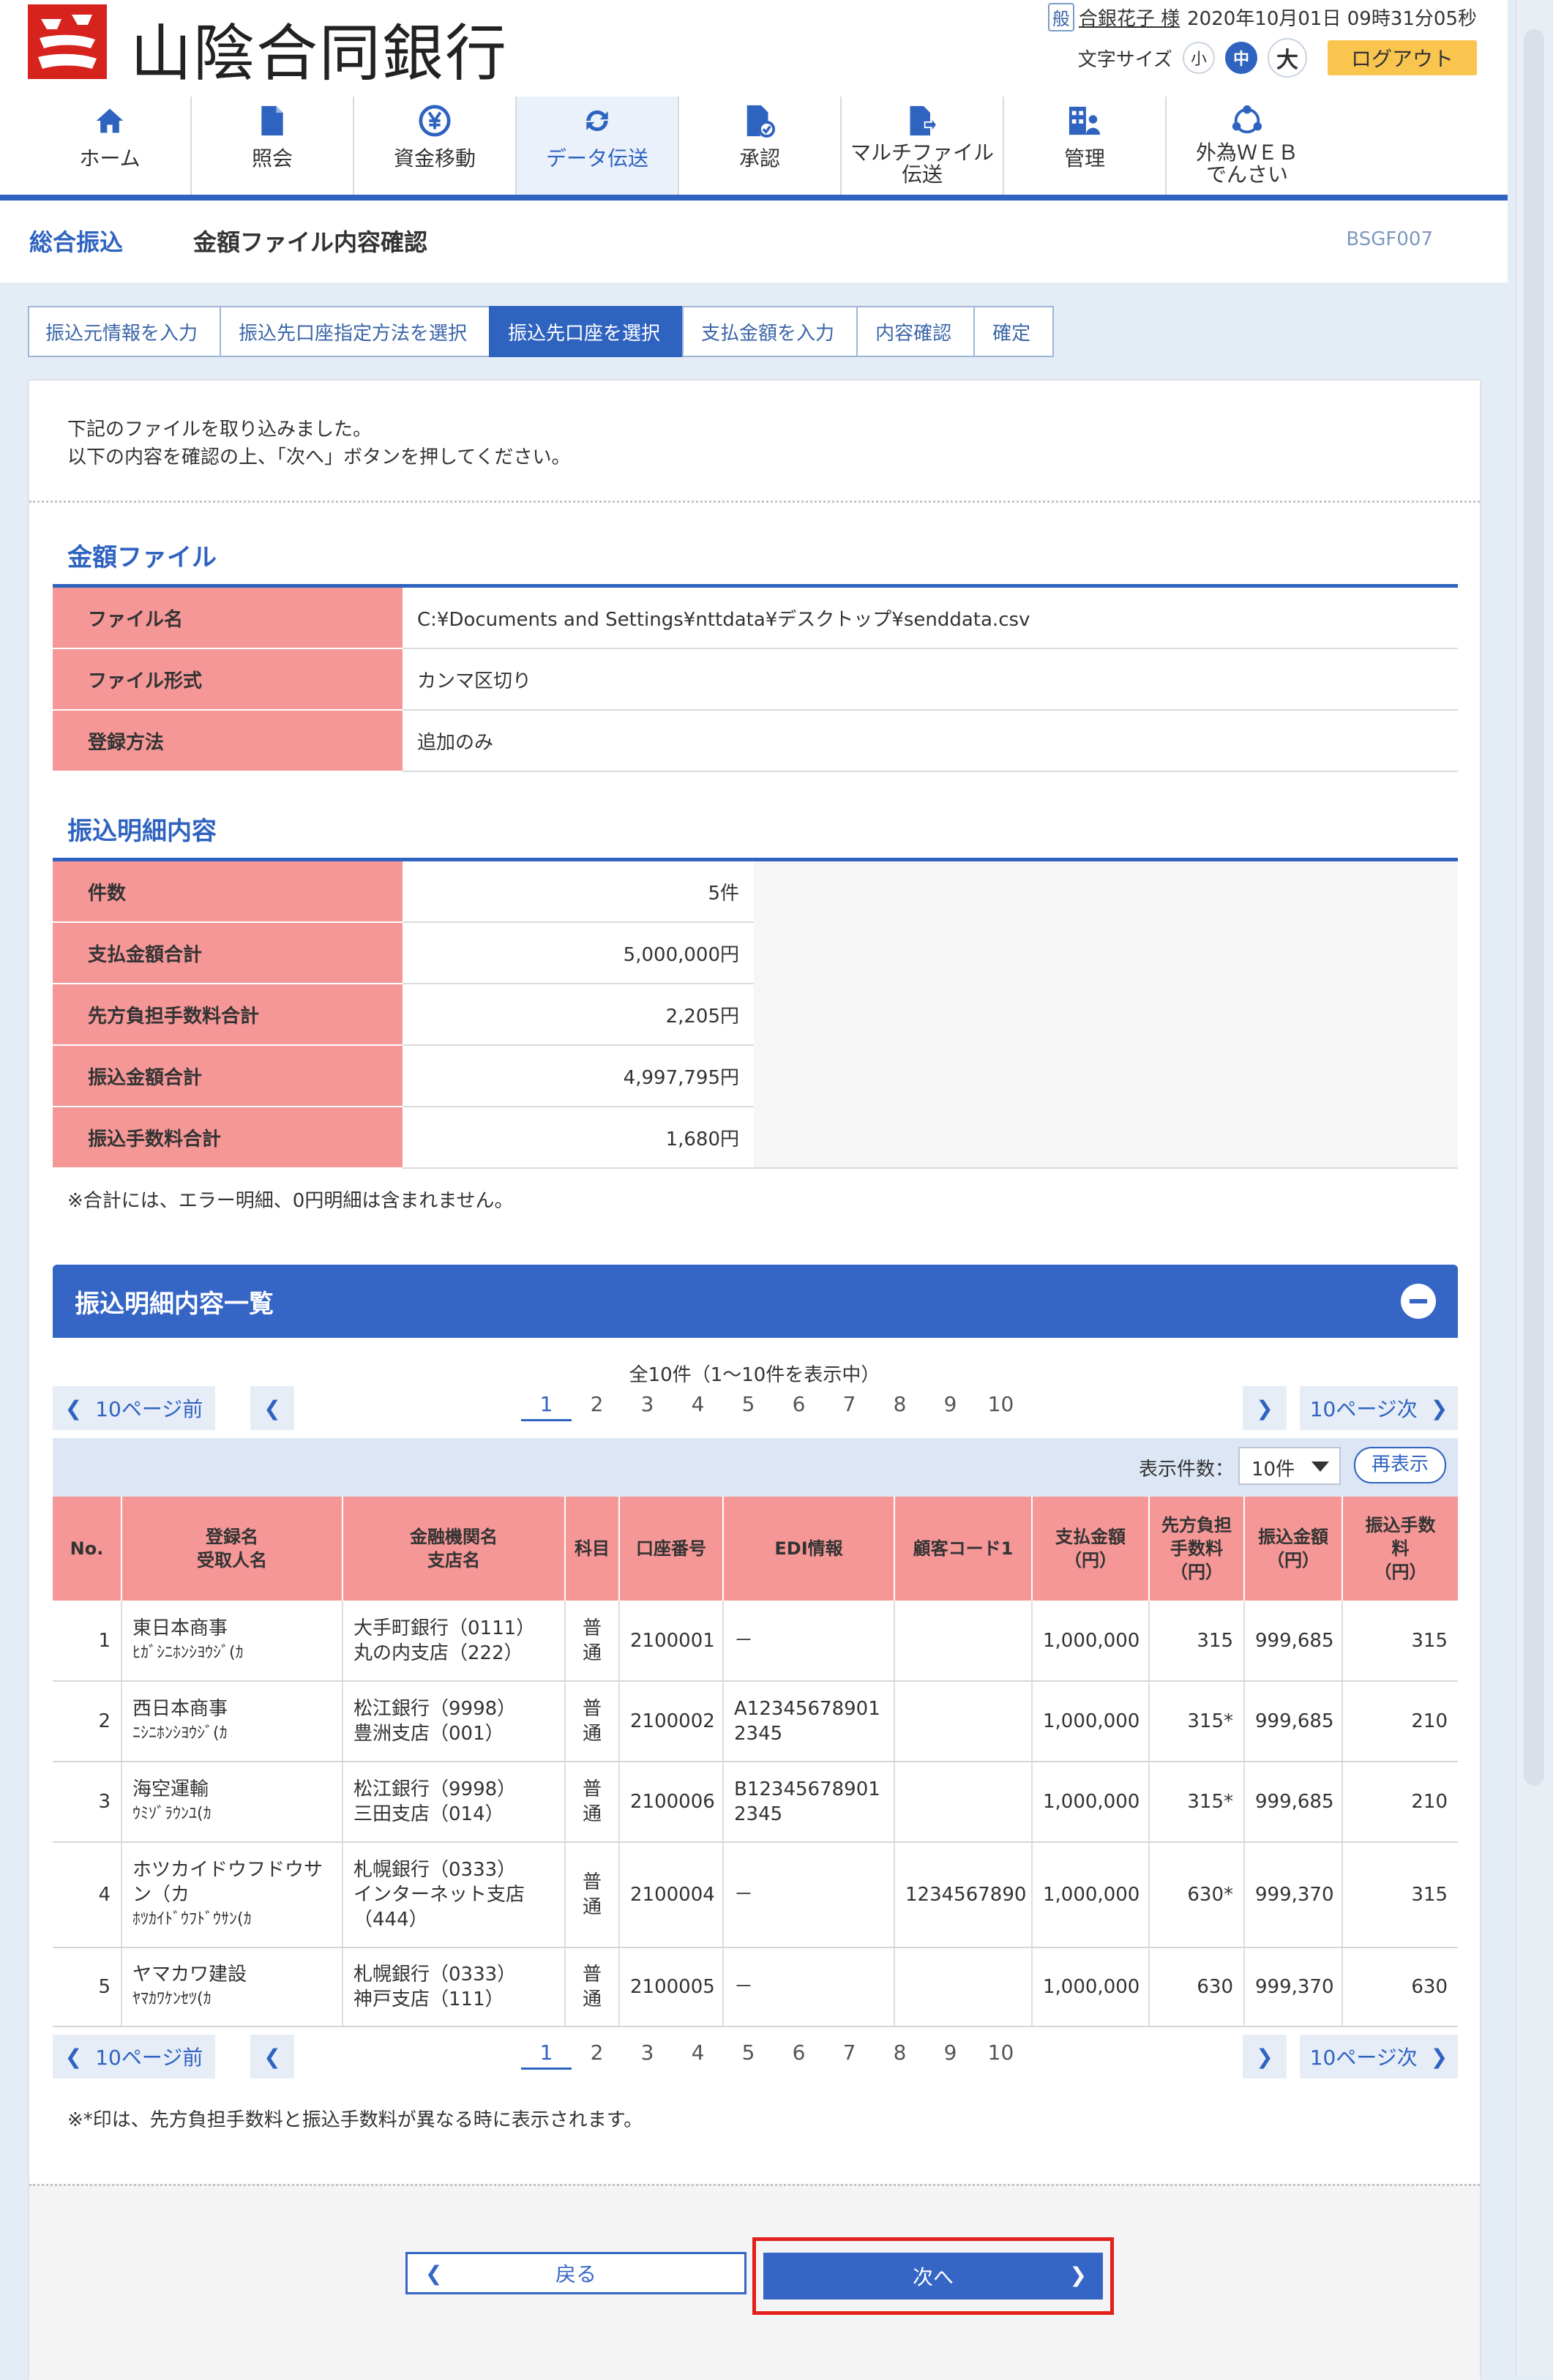 This screenshot has height=2380, width=1553. I want to click on nav-label: データ伝送, so click(596, 158).